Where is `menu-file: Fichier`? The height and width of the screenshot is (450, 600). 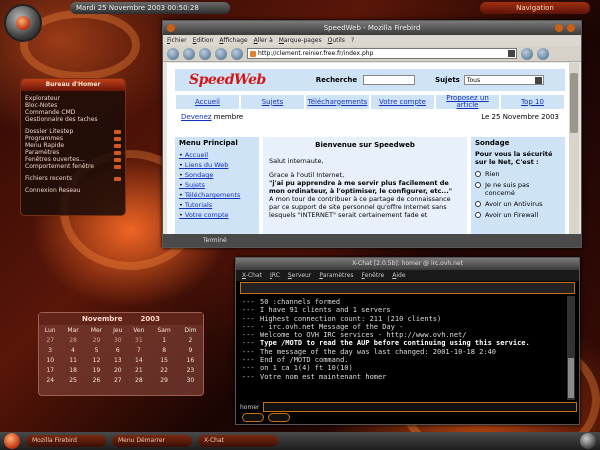 menu-file: Fichier is located at coordinates (177, 40).